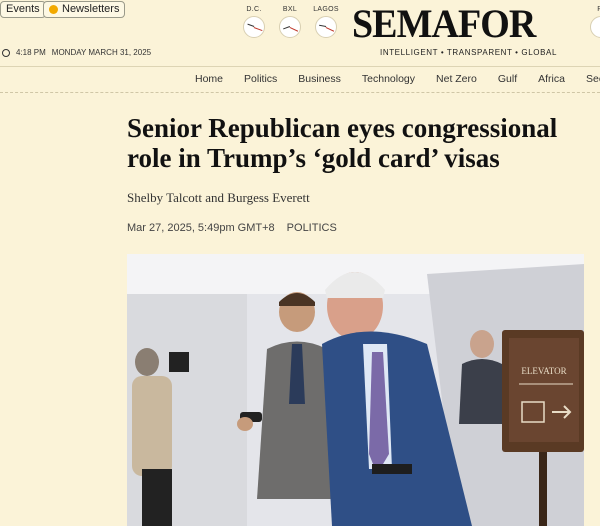 The width and height of the screenshot is (600, 526). I want to click on article-section: POLITICS, so click(312, 228).